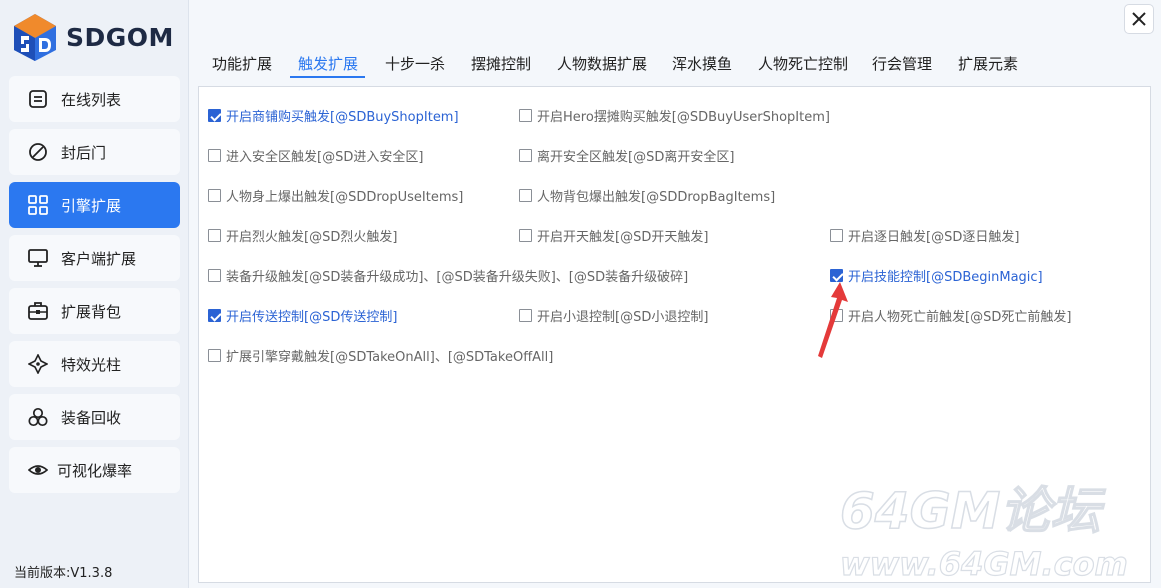  I want to click on watermark-url: www.64GM.com, so click(984, 564).